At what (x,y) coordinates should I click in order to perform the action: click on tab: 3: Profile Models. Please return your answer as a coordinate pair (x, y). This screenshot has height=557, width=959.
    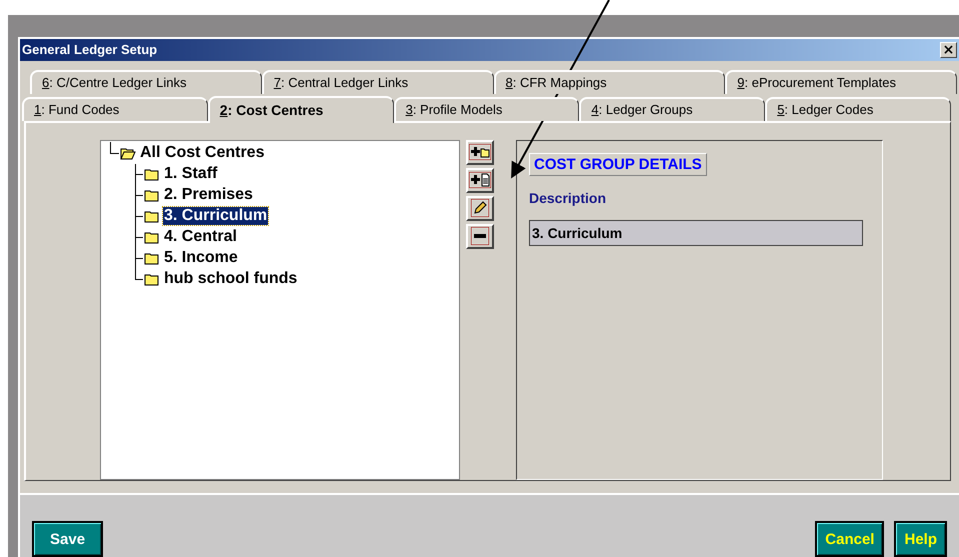
    Looking at the image, I should click on (487, 108).